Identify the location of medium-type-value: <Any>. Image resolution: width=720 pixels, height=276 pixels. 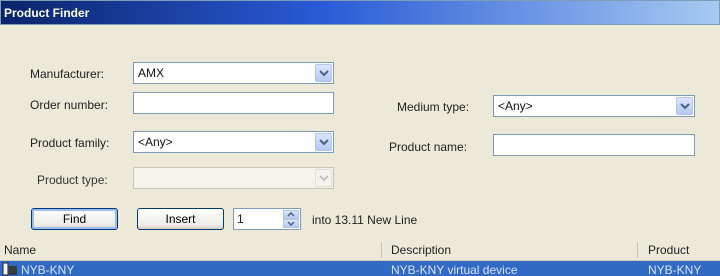
(515, 106).